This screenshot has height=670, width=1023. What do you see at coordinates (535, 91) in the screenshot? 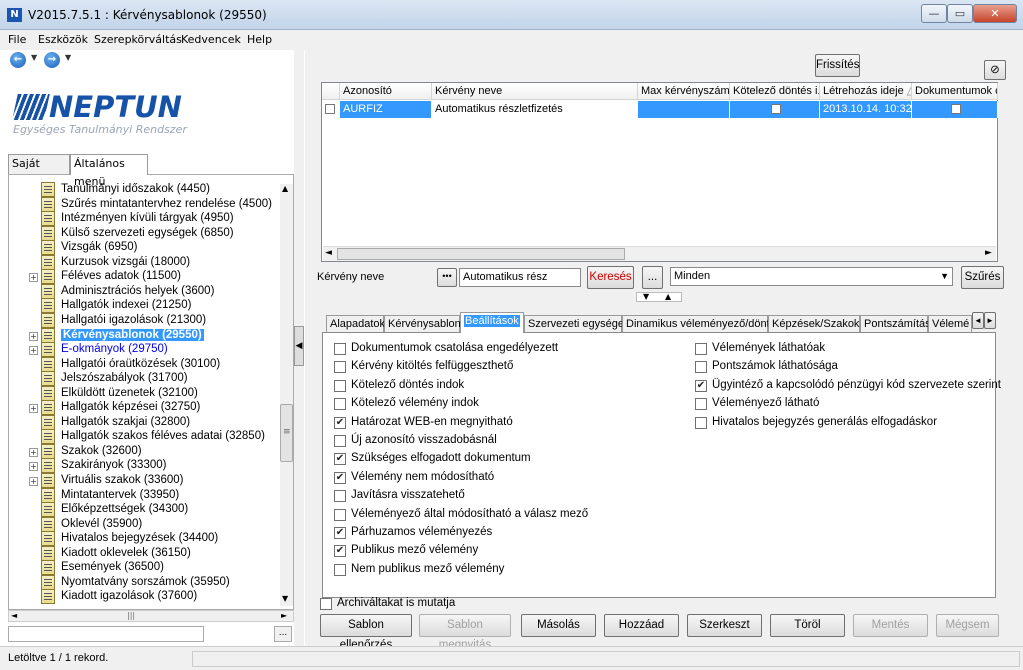
I see `col-header-name: Kérvény neve` at bounding box center [535, 91].